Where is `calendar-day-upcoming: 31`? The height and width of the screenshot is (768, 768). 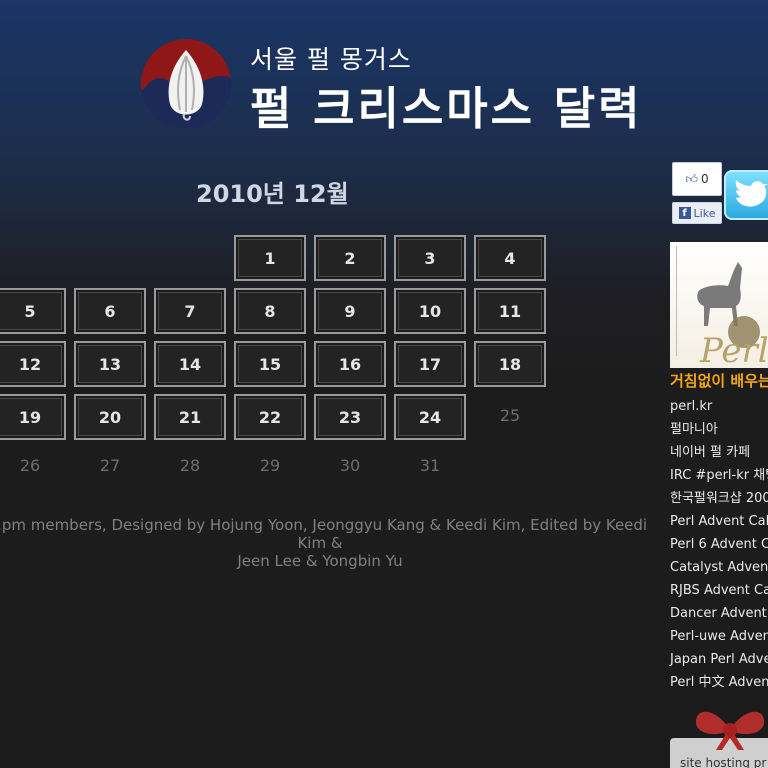
calendar-day-upcoming: 31 is located at coordinates (430, 465).